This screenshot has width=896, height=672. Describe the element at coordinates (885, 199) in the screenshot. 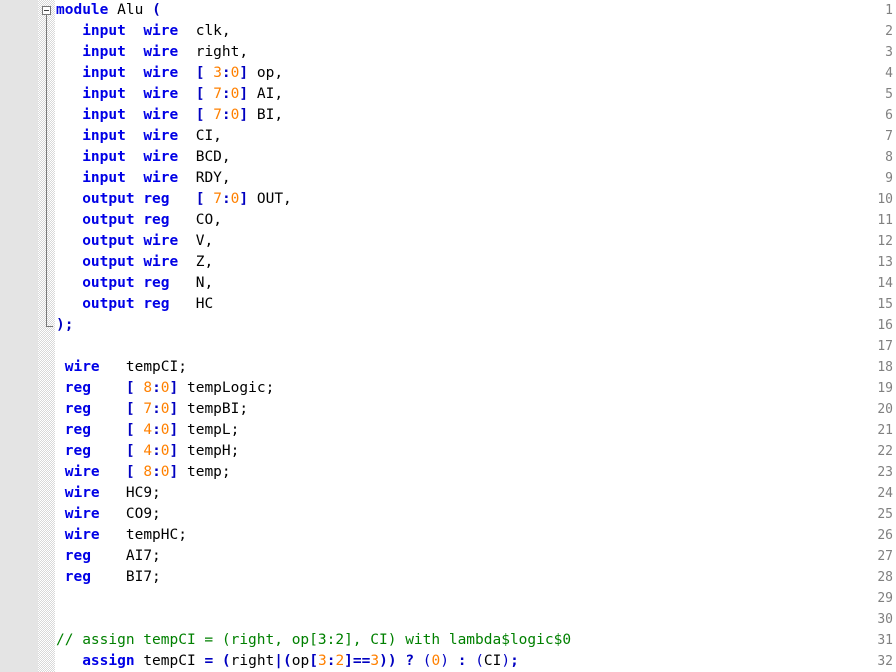

I see `line-number: 10` at that location.